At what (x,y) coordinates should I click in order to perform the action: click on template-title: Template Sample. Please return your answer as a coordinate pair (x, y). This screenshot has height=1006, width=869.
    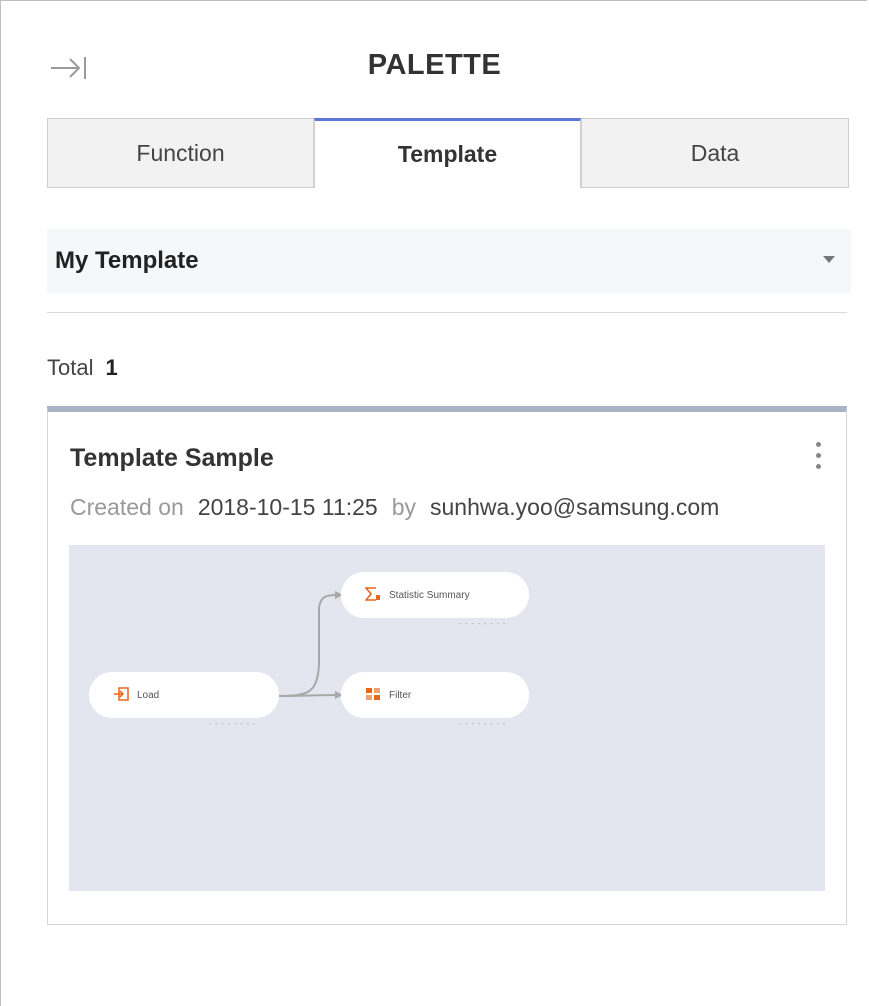
    Looking at the image, I should click on (172, 458).